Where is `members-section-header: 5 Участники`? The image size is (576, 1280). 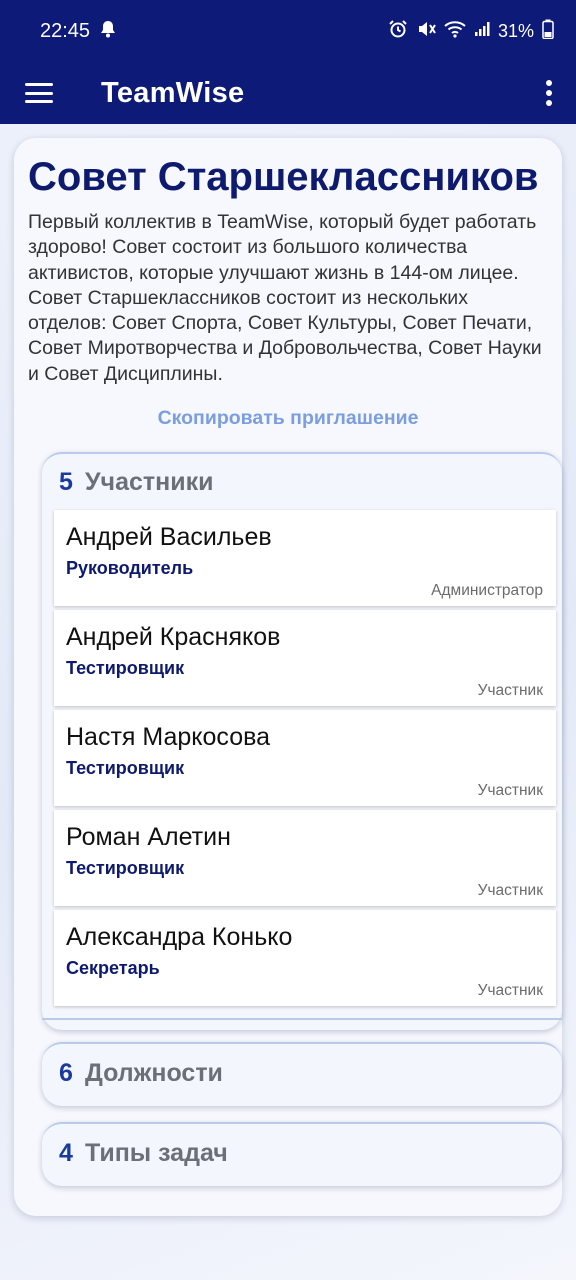
members-section-header: 5 Участники is located at coordinates (302, 482).